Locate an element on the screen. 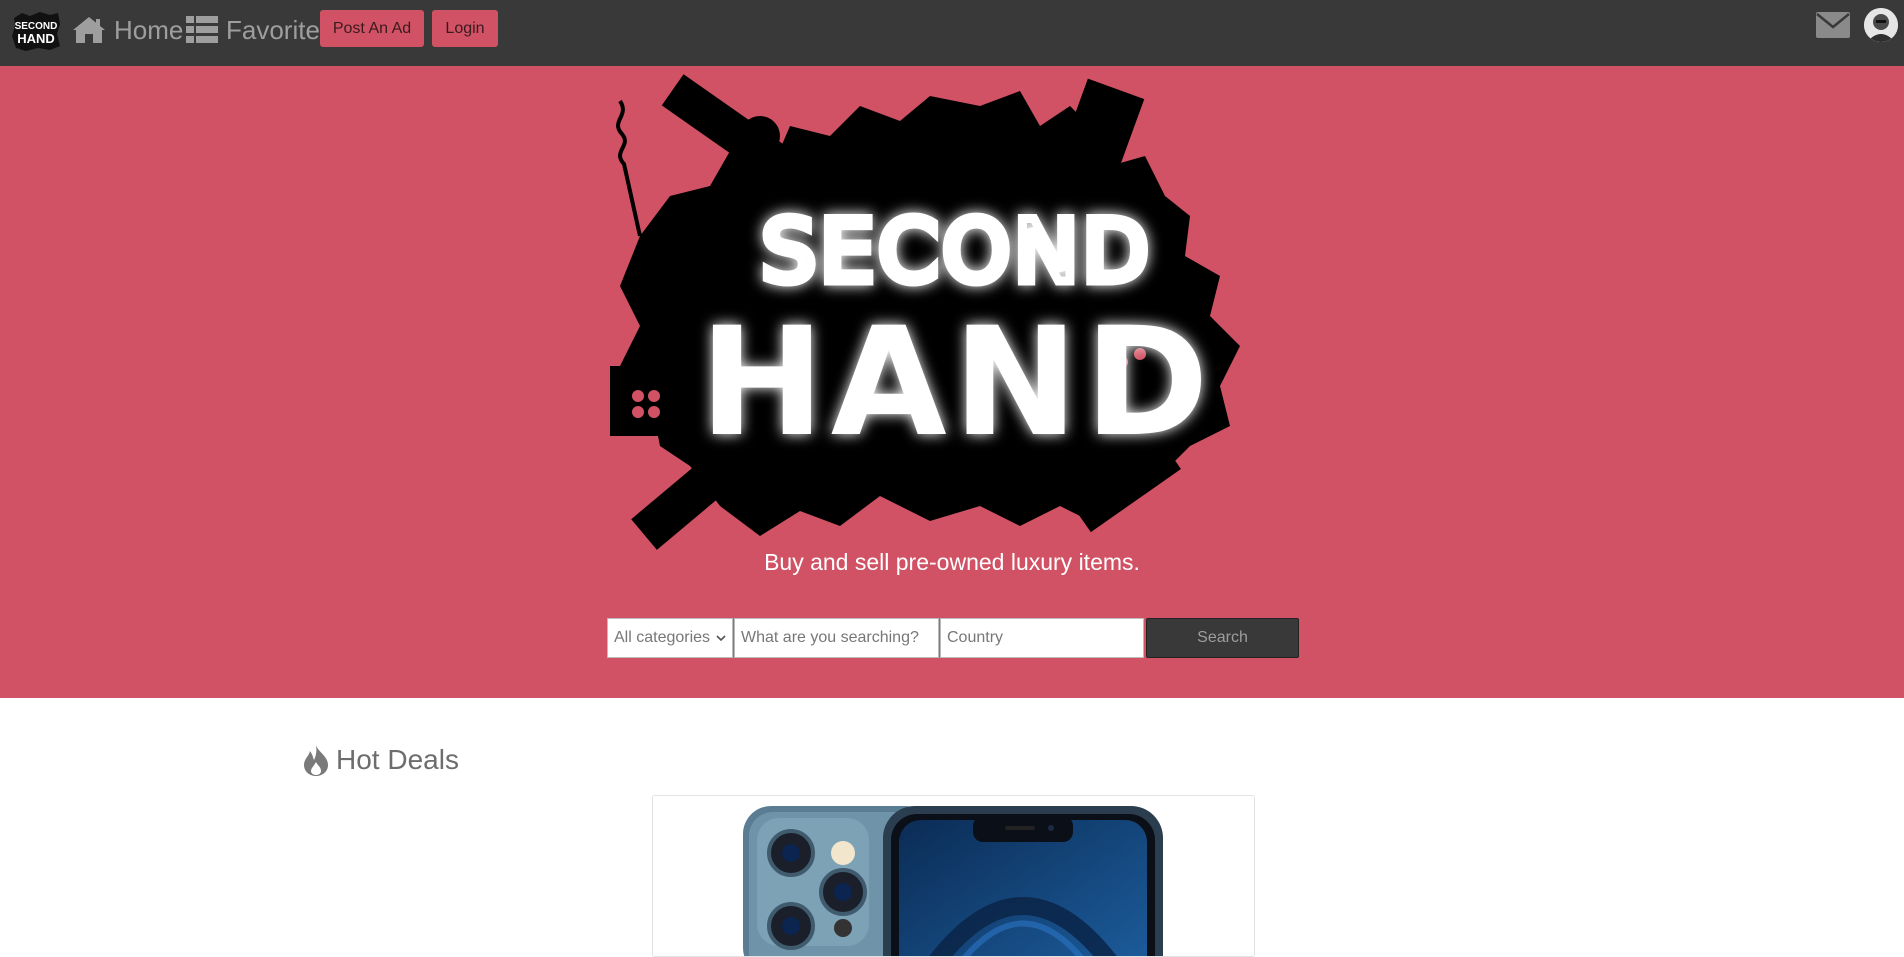 The image size is (1904, 957). nav-favorite-link: Favorite is located at coordinates (253, 30).